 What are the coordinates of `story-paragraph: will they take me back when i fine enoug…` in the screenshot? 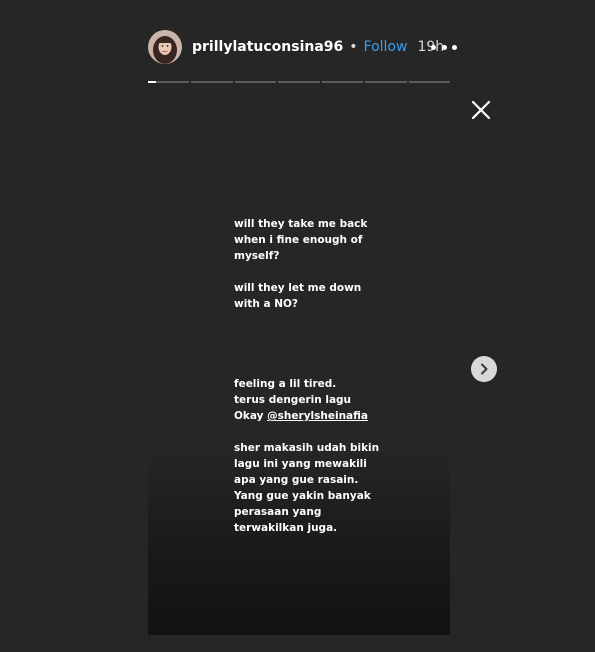 It's located at (301, 240).